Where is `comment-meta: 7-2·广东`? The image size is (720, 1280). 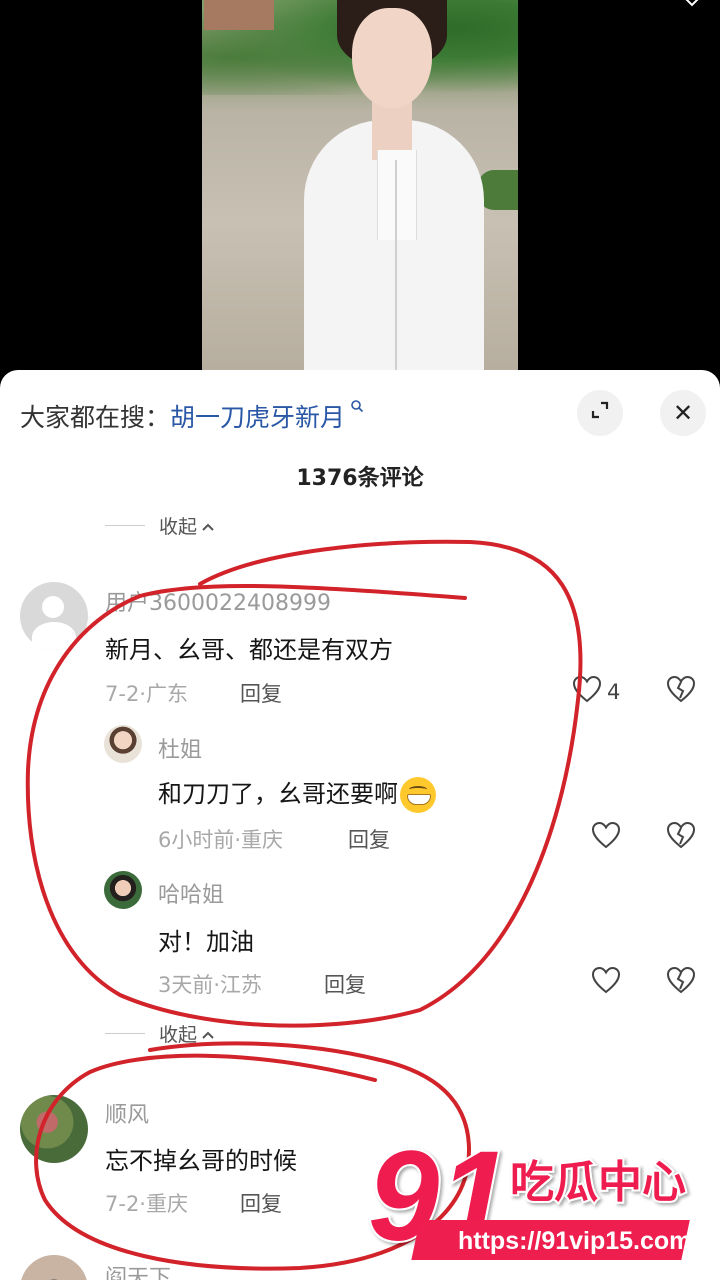 comment-meta: 7-2·广东 is located at coordinates (146, 694).